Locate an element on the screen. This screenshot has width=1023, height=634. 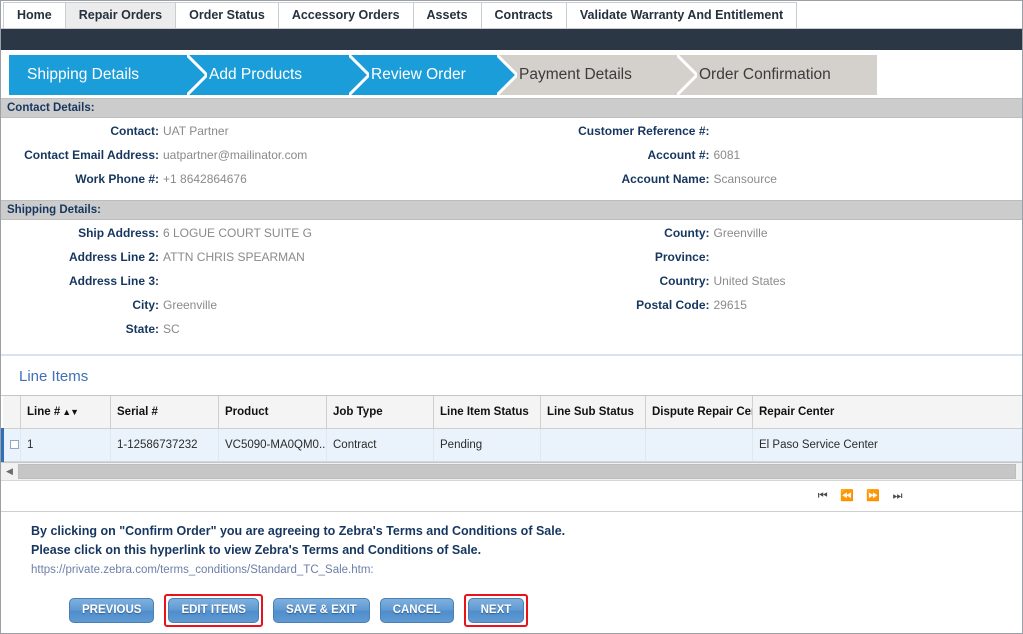
detail-row: Address Line 2: ATTN CHRIS SPEARMAN is located at coordinates (256, 262).